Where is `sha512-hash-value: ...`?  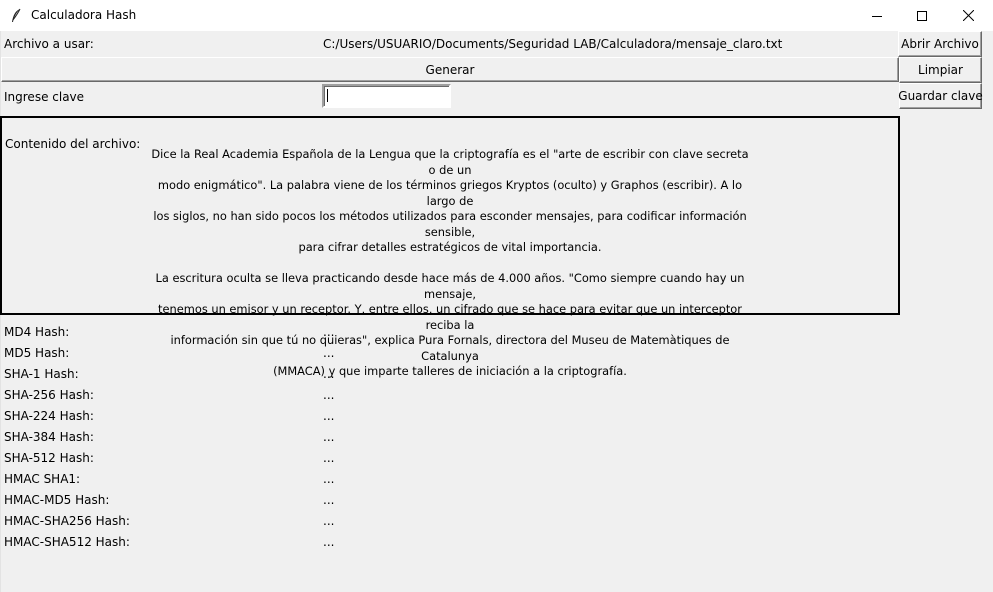 sha512-hash-value: ... is located at coordinates (329, 458).